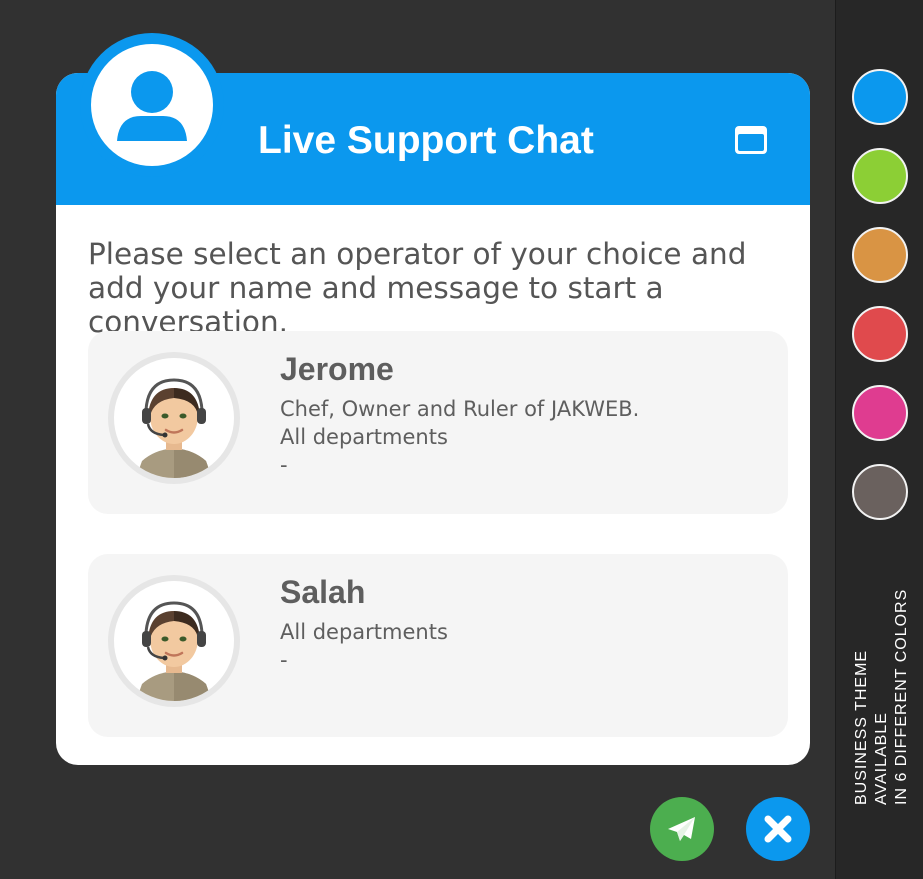  I want to click on close-x-icon, so click(778, 829).